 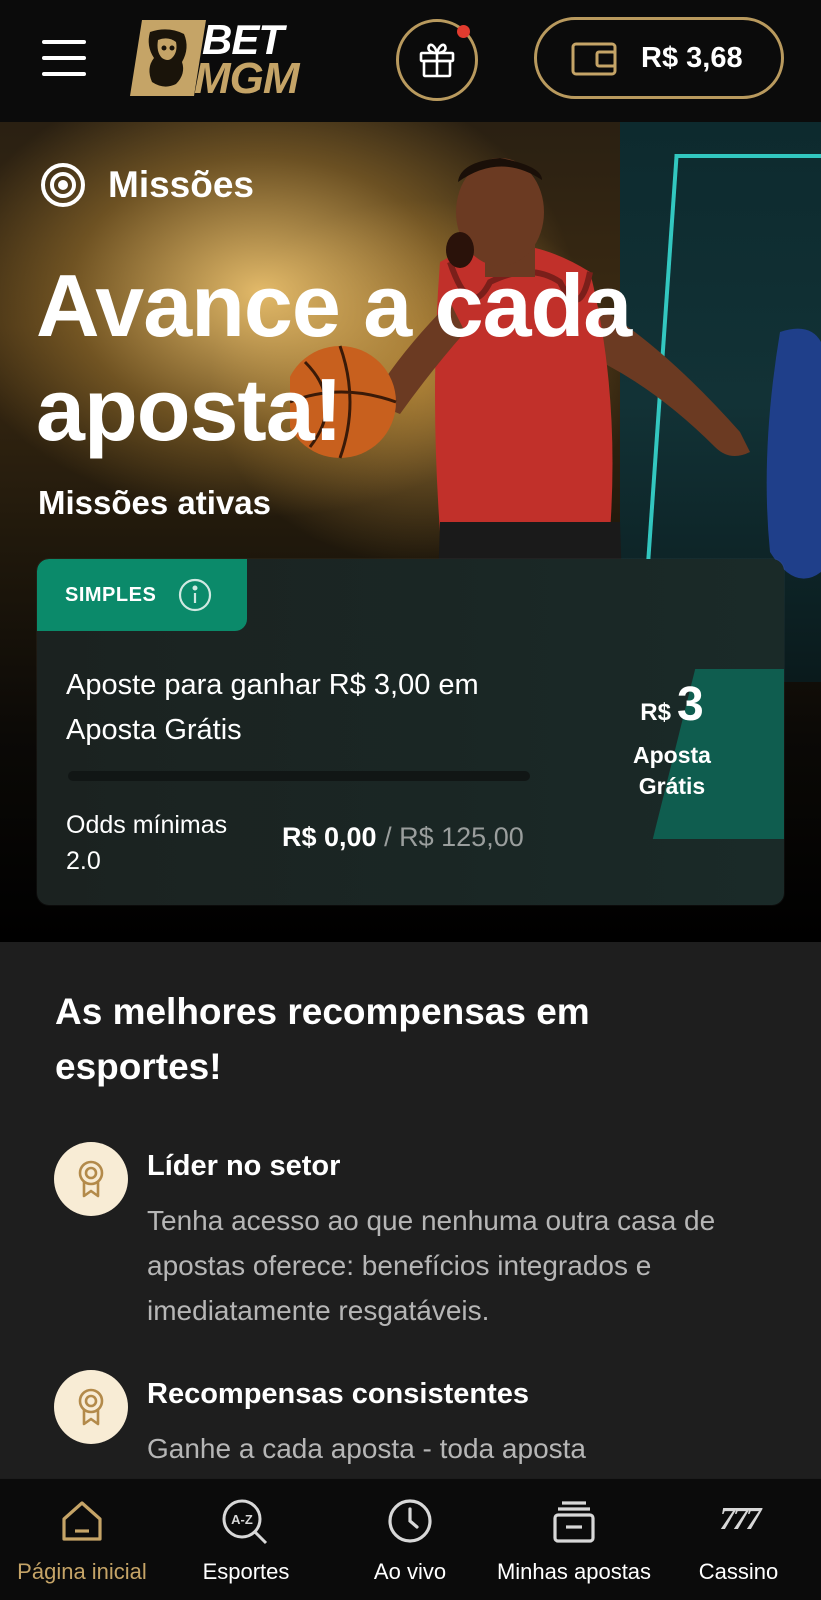 I want to click on az-search-icon: A-Z, so click(x=245, y=1522).